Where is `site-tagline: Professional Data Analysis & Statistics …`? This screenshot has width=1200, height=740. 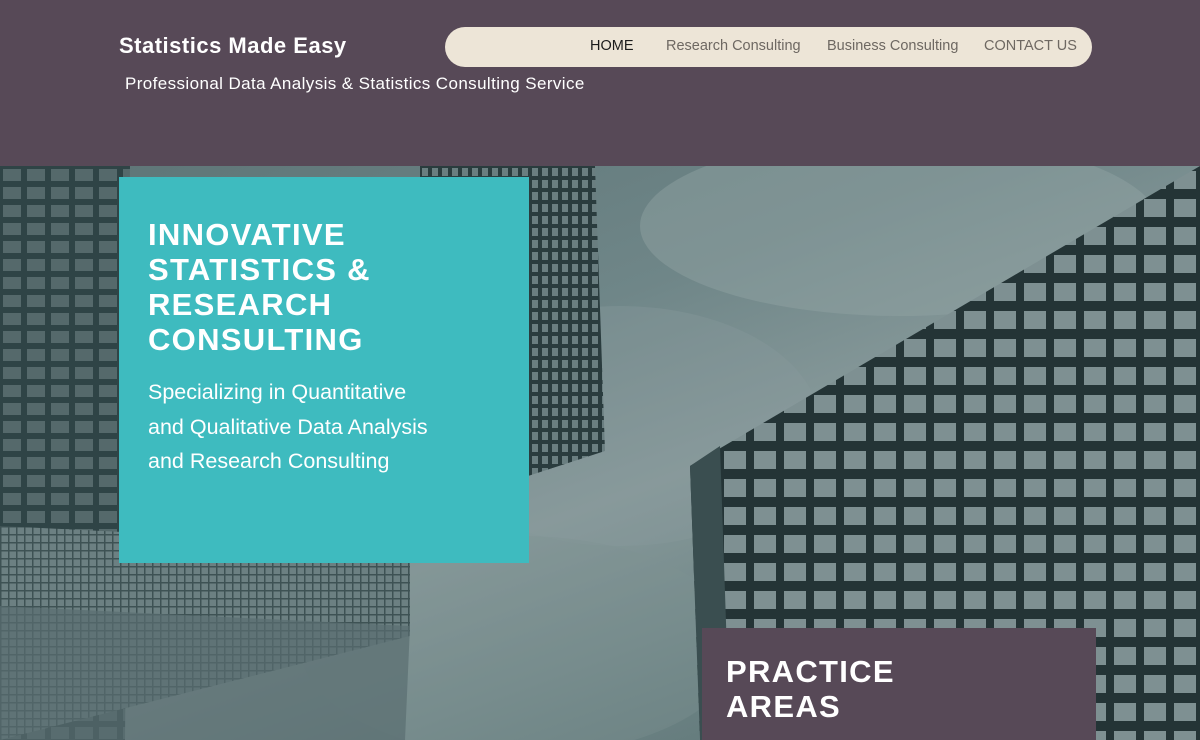
site-tagline: Professional Data Analysis & Statistics … is located at coordinates (355, 83).